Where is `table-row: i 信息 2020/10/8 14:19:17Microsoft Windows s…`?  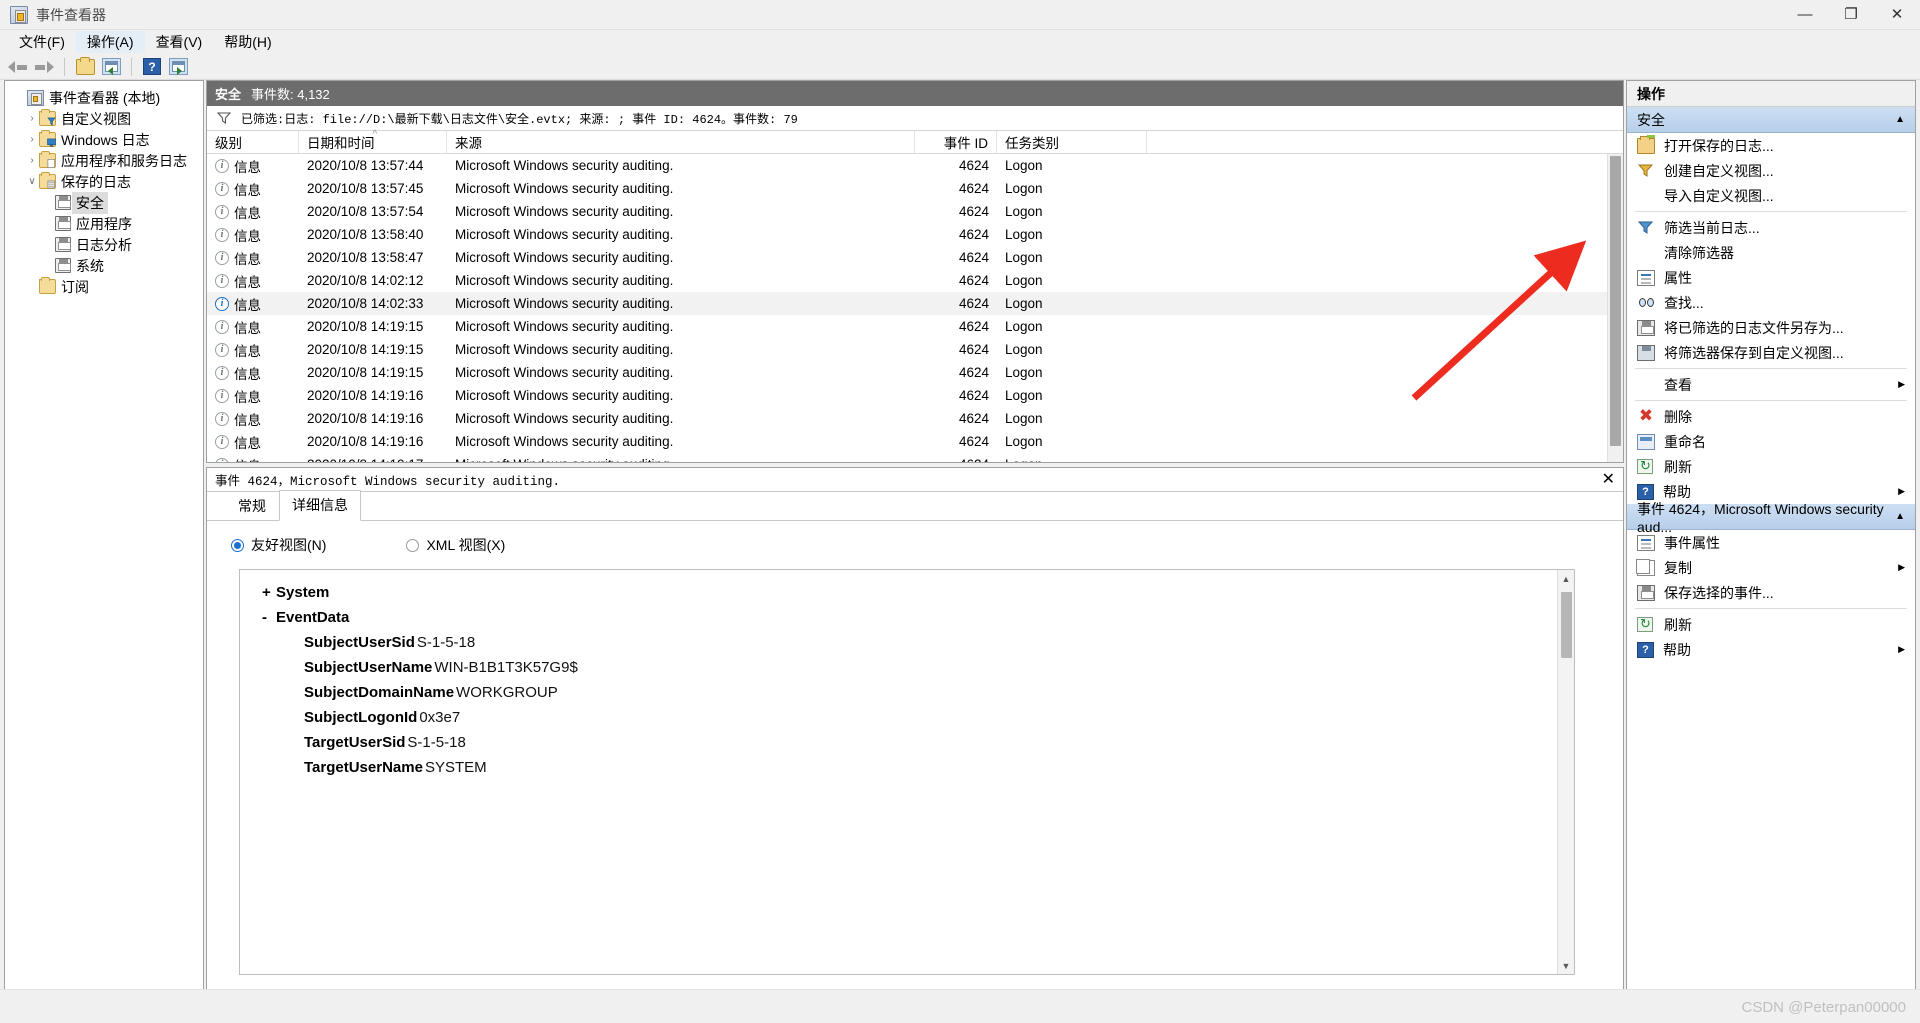 table-row: i 信息 2020/10/8 14:19:17Microsoft Windows s… is located at coordinates (915, 457).